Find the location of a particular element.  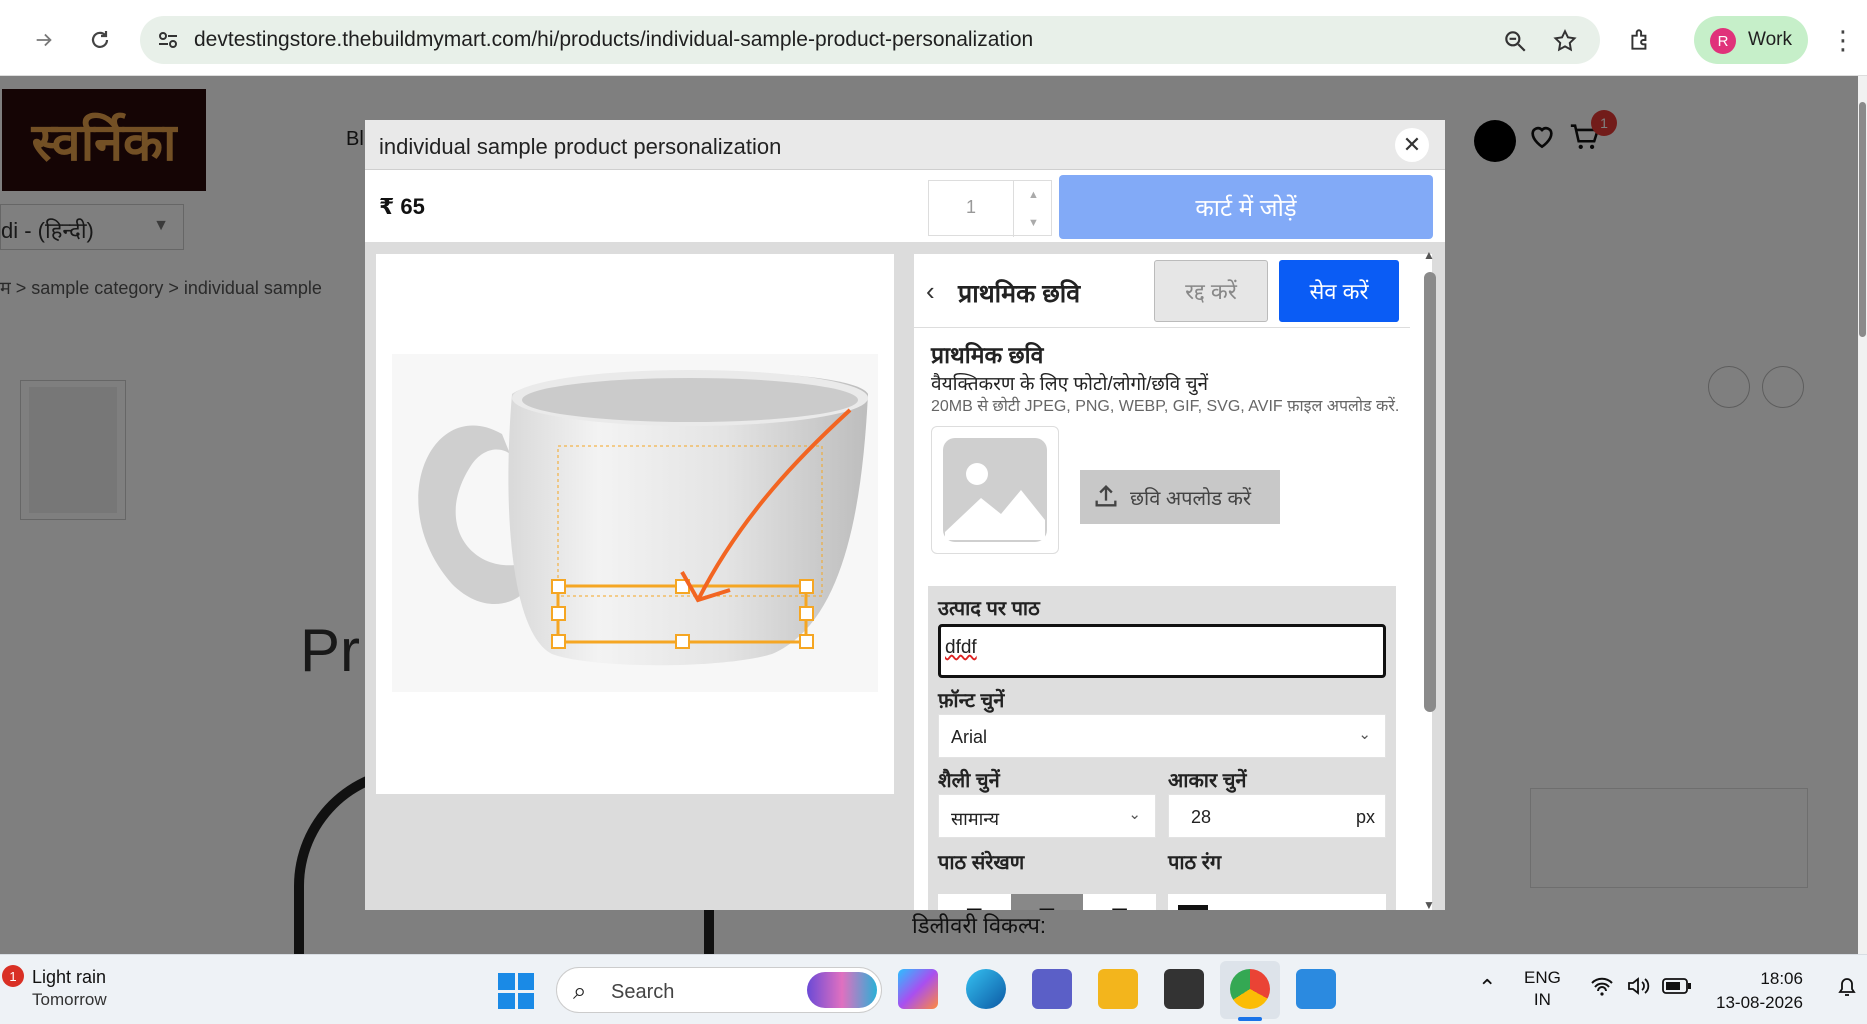

zoom-icon is located at coordinates (1515, 41).